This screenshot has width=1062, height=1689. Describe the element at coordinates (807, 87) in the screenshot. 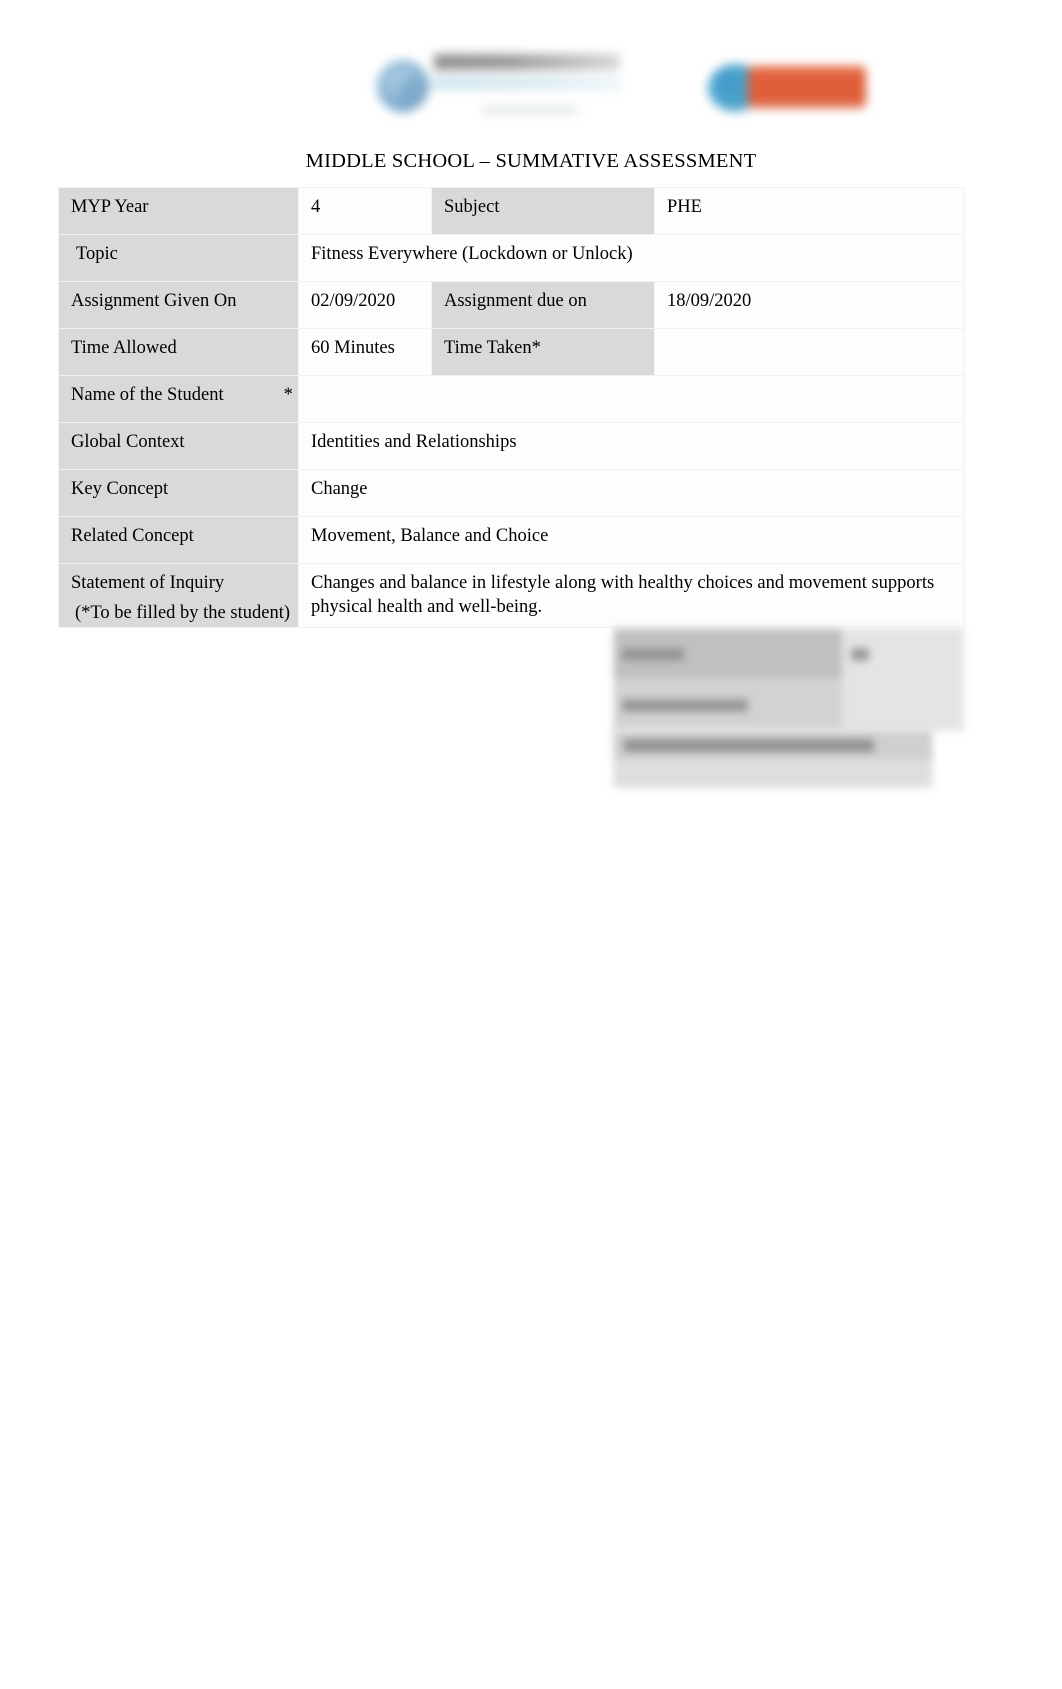

I see `ib-banner-icon` at that location.